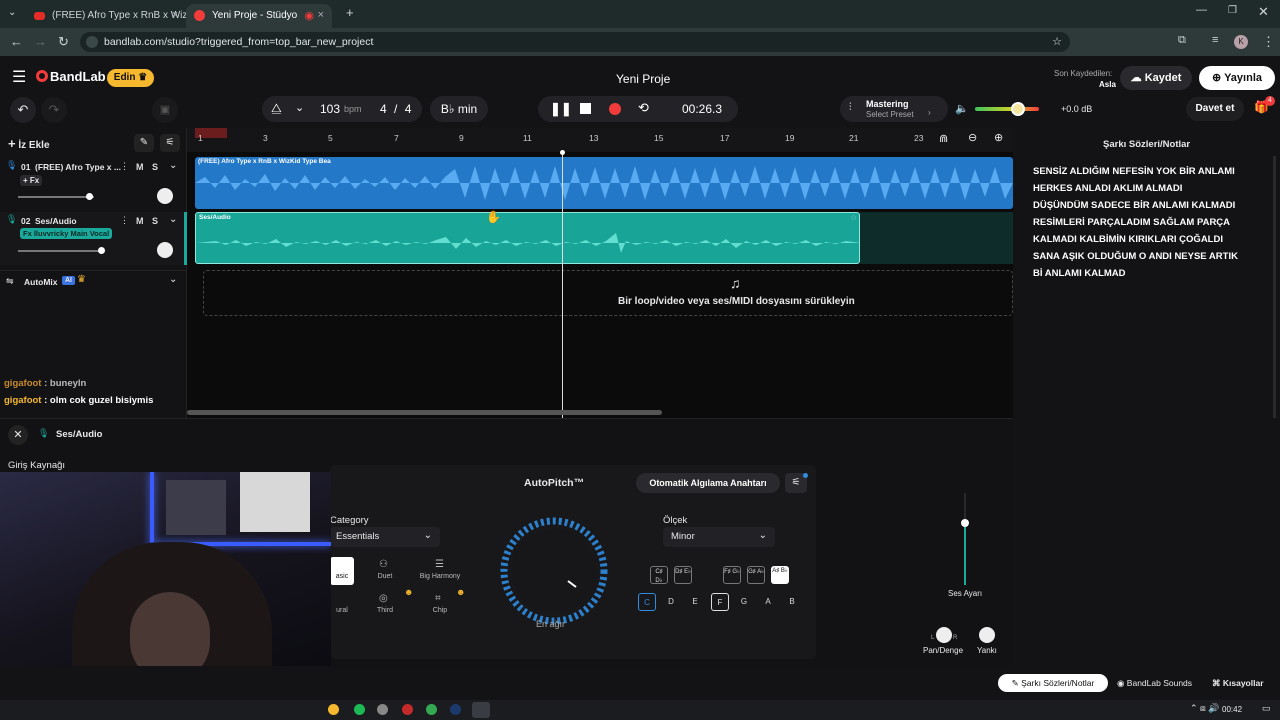 The width and height of the screenshot is (1280, 720). I want to click on zoom-out-icon: ⊖, so click(972, 137).